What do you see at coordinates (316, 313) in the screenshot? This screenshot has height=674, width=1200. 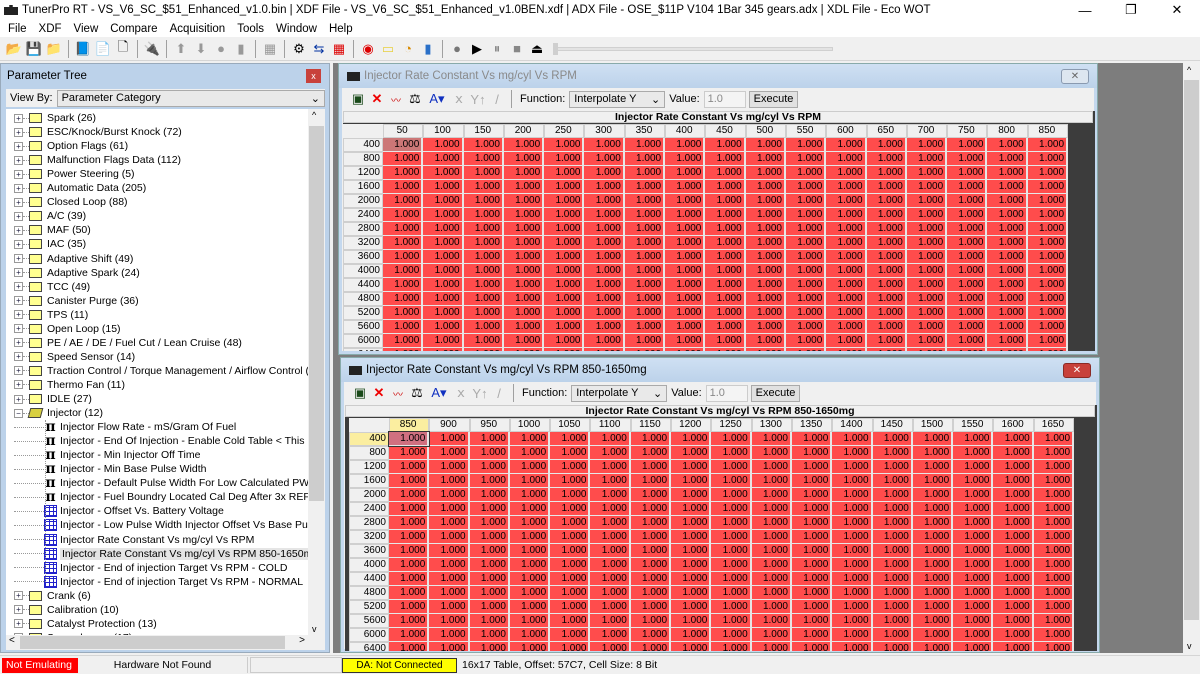 I see `scrollbar-thumb` at bounding box center [316, 313].